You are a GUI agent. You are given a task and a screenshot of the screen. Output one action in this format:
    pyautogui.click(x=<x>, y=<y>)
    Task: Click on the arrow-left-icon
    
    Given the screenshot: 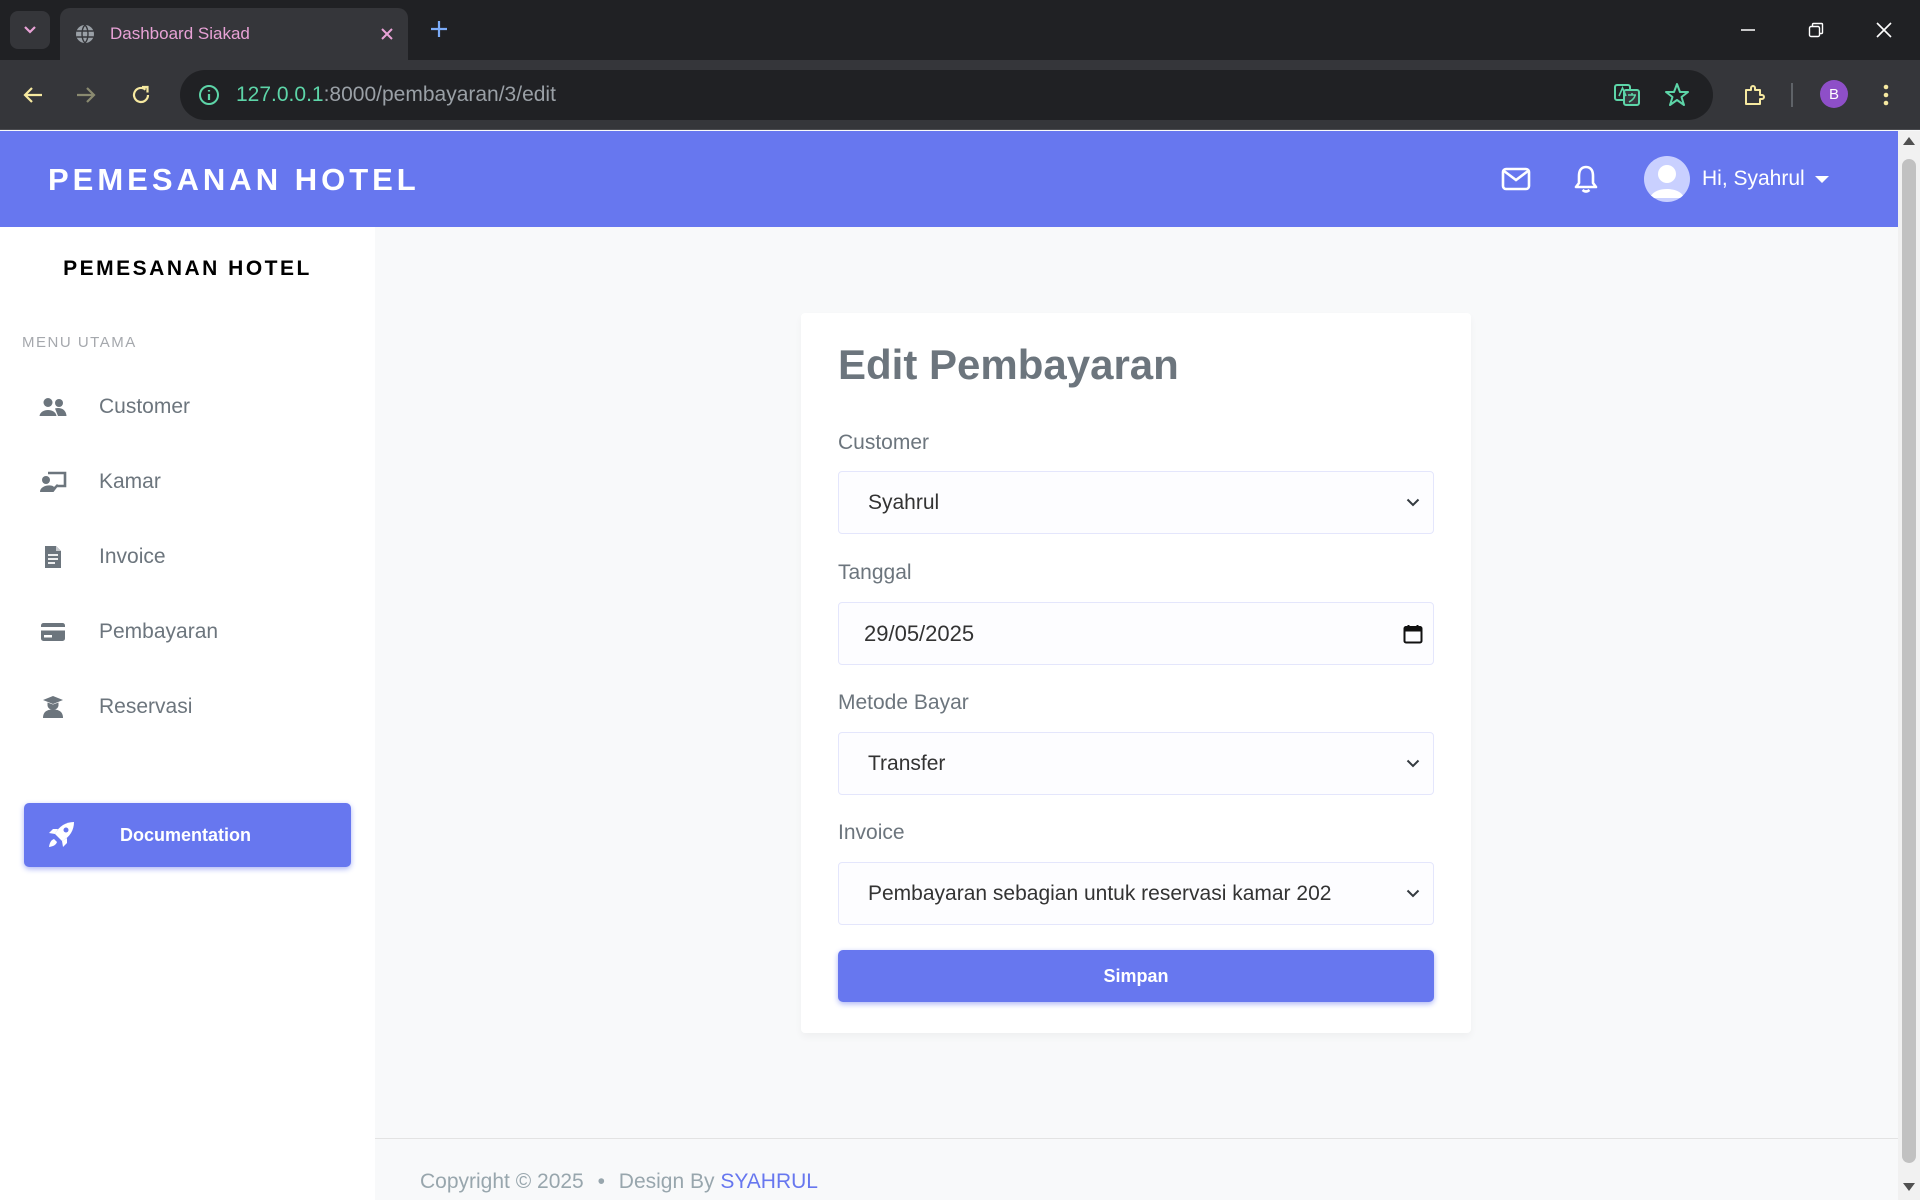 What is the action you would take?
    pyautogui.click(x=32, y=95)
    